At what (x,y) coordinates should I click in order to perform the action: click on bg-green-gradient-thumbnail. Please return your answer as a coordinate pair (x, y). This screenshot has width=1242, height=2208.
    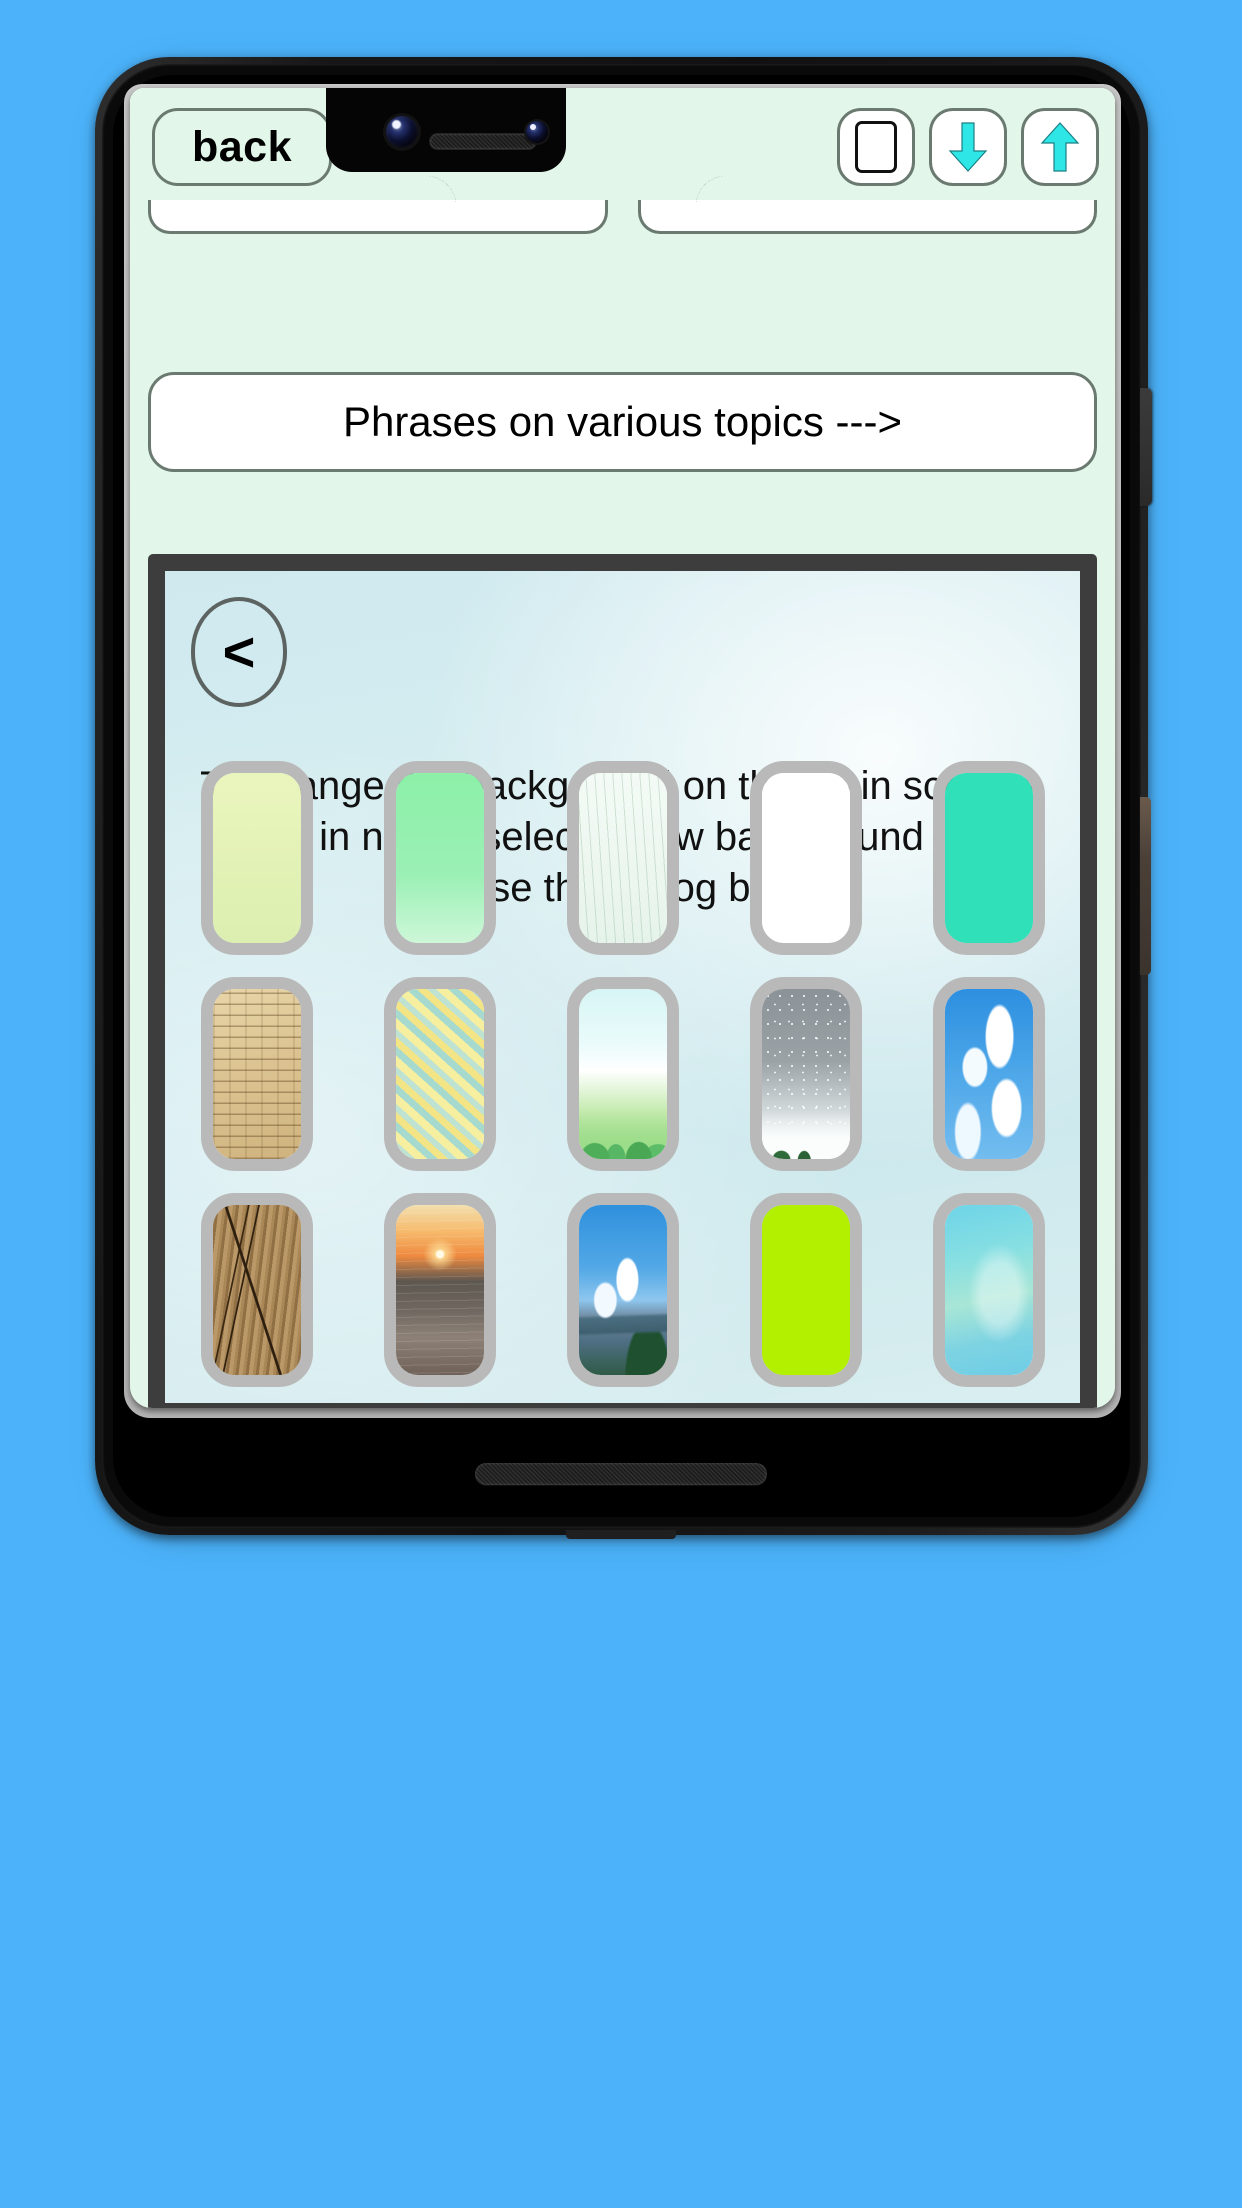
    Looking at the image, I should click on (439, 858).